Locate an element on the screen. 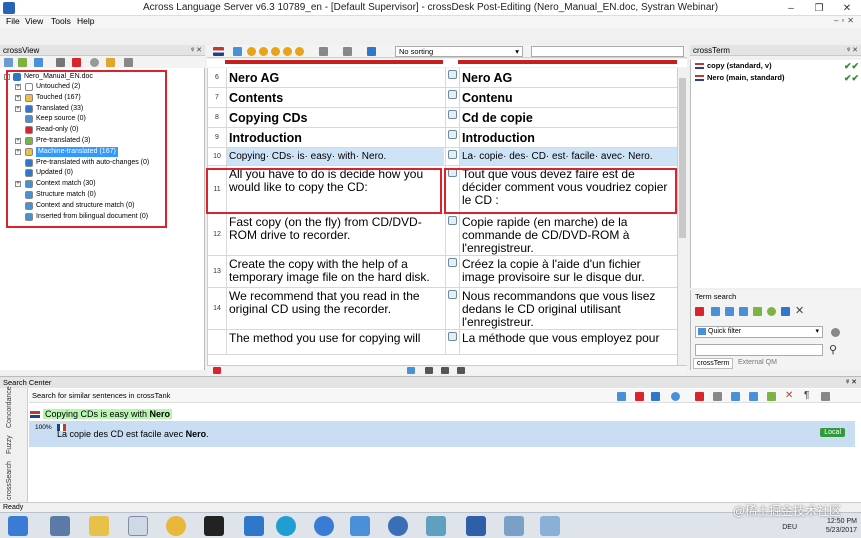 The width and height of the screenshot is (861, 538). expand-icon is located at coordinates (22, 62).